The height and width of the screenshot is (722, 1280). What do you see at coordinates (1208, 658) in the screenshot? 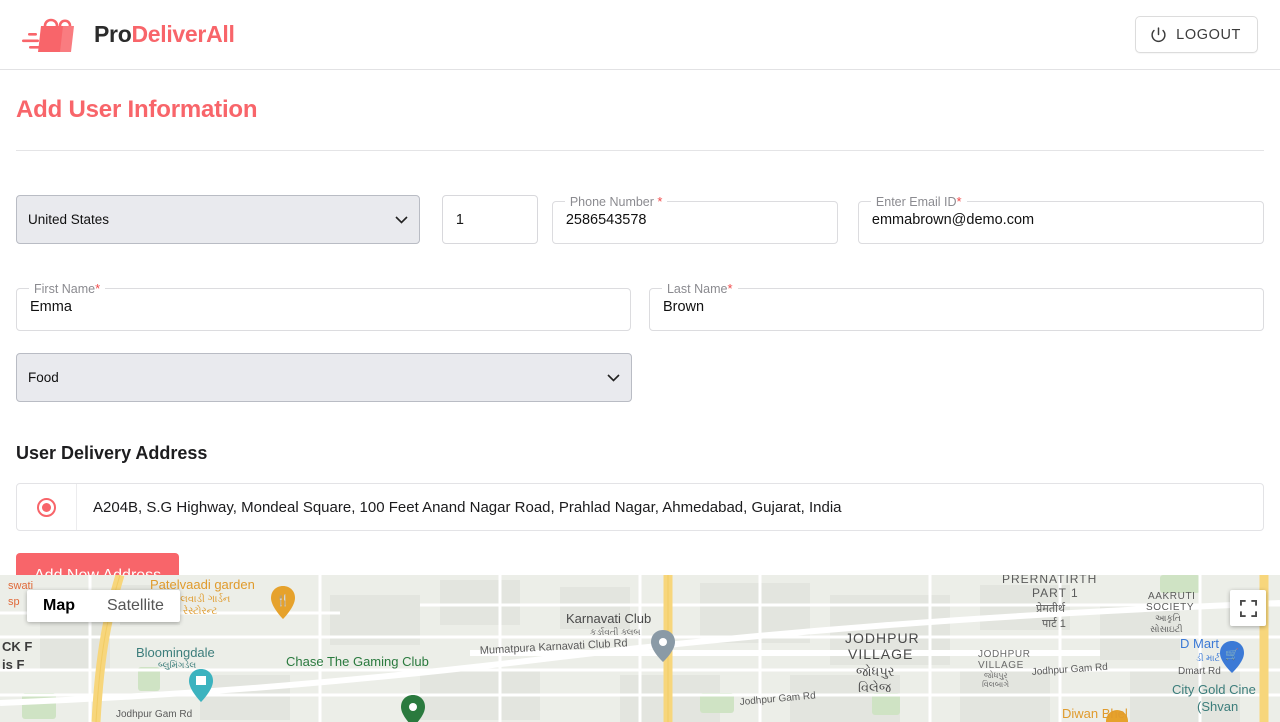
I see `svg-text: ડી માર્ટ` at bounding box center [1208, 658].